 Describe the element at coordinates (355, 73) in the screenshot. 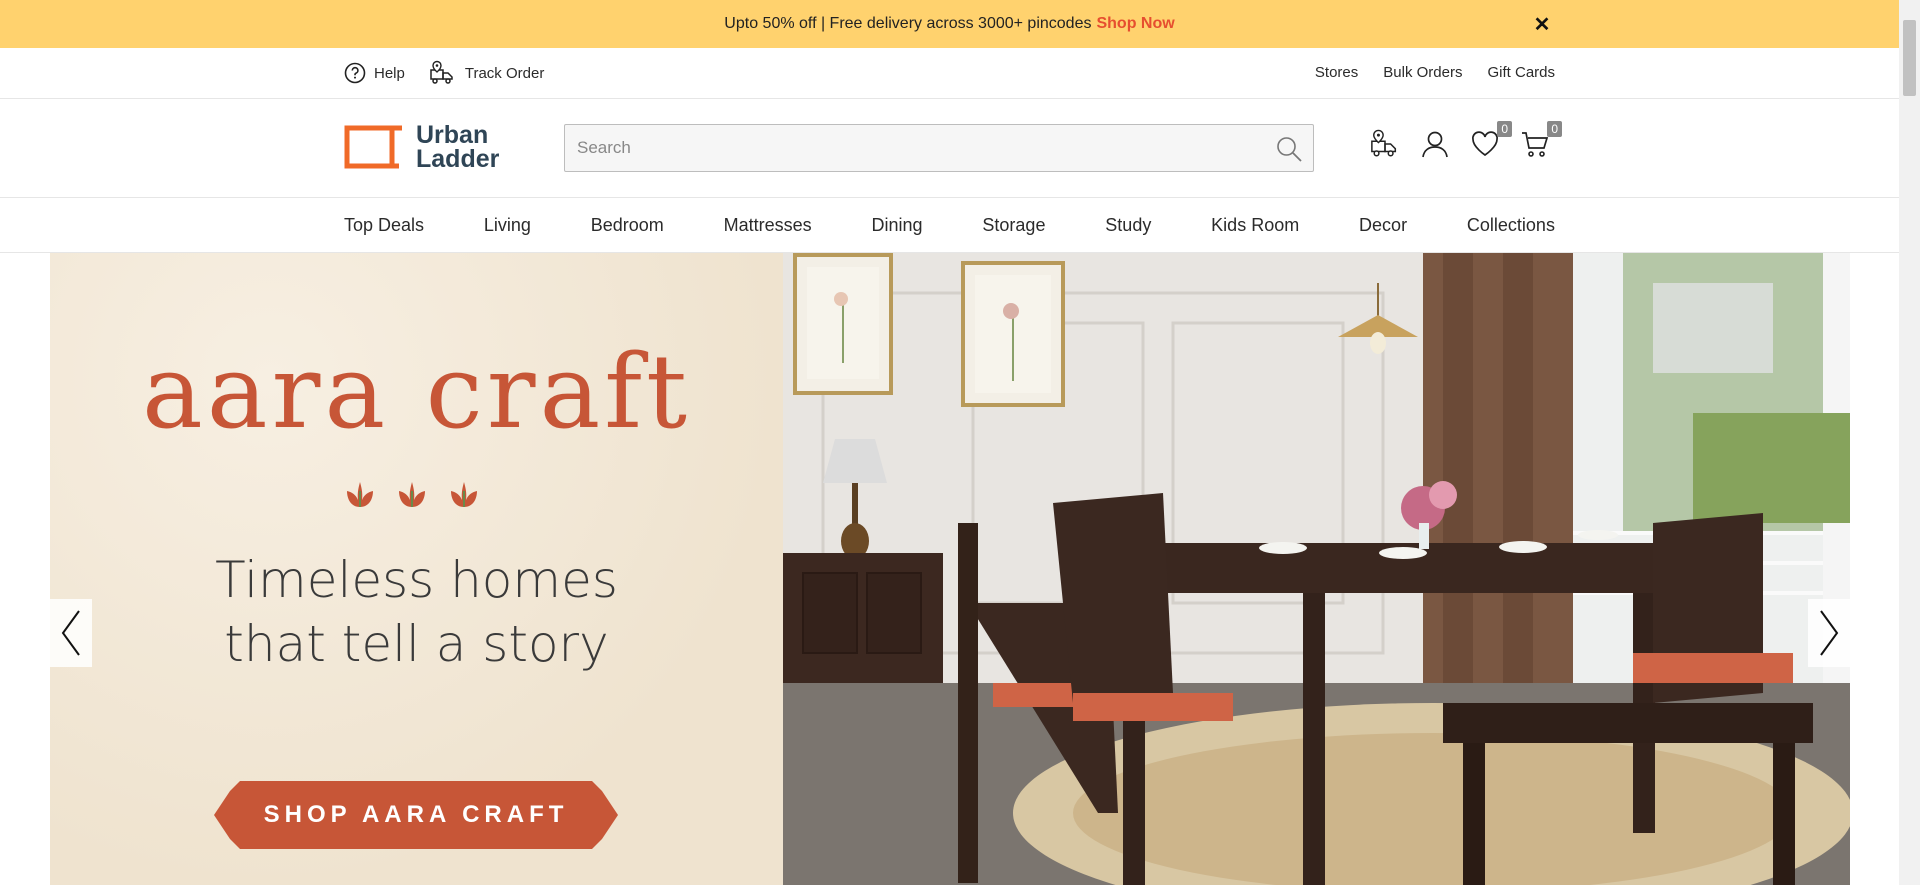

I see `help-icon` at that location.